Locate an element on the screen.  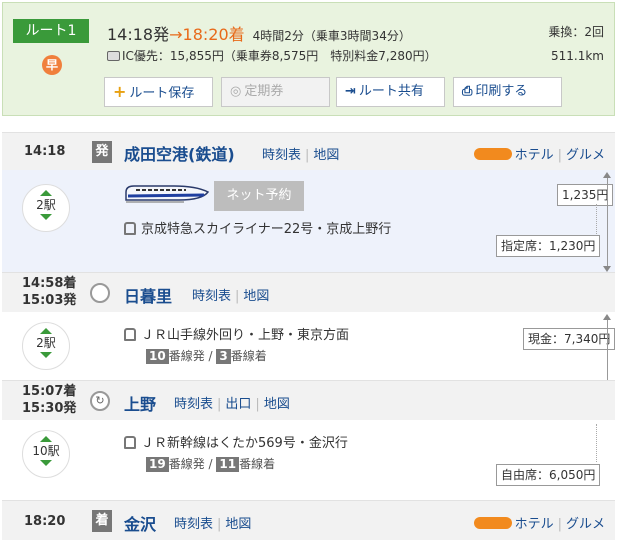
arrival-label: 着 is located at coordinates (102, 521).